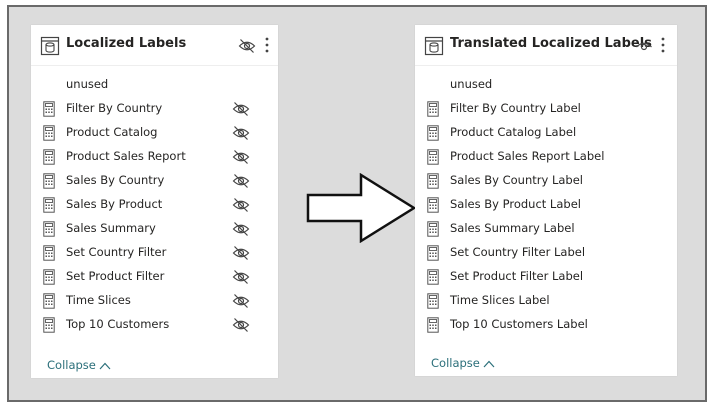  I want to click on table-card-header: Localized Labels, so click(154, 45).